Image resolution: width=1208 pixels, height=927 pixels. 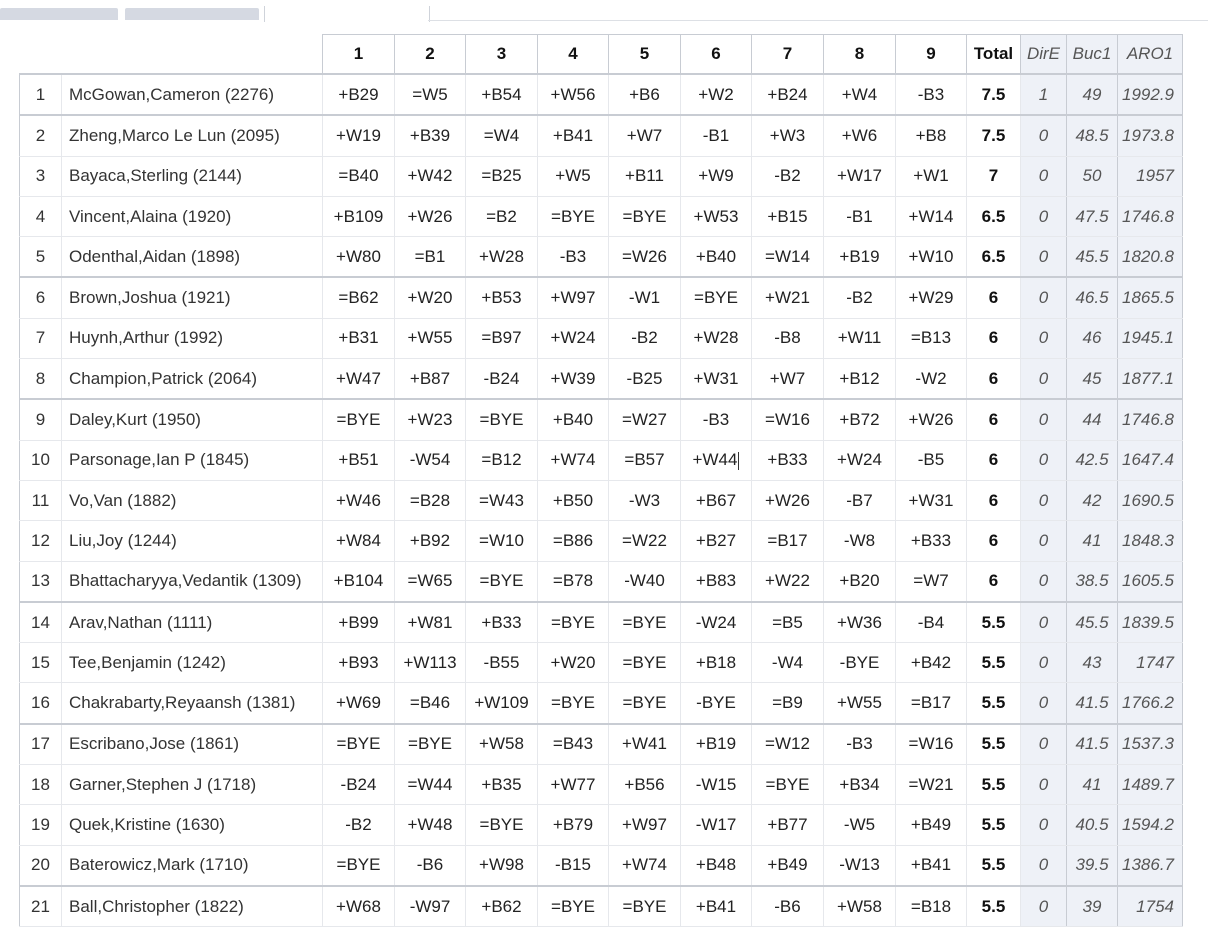 I want to click on rank-cell: 8, so click(x=40, y=379).